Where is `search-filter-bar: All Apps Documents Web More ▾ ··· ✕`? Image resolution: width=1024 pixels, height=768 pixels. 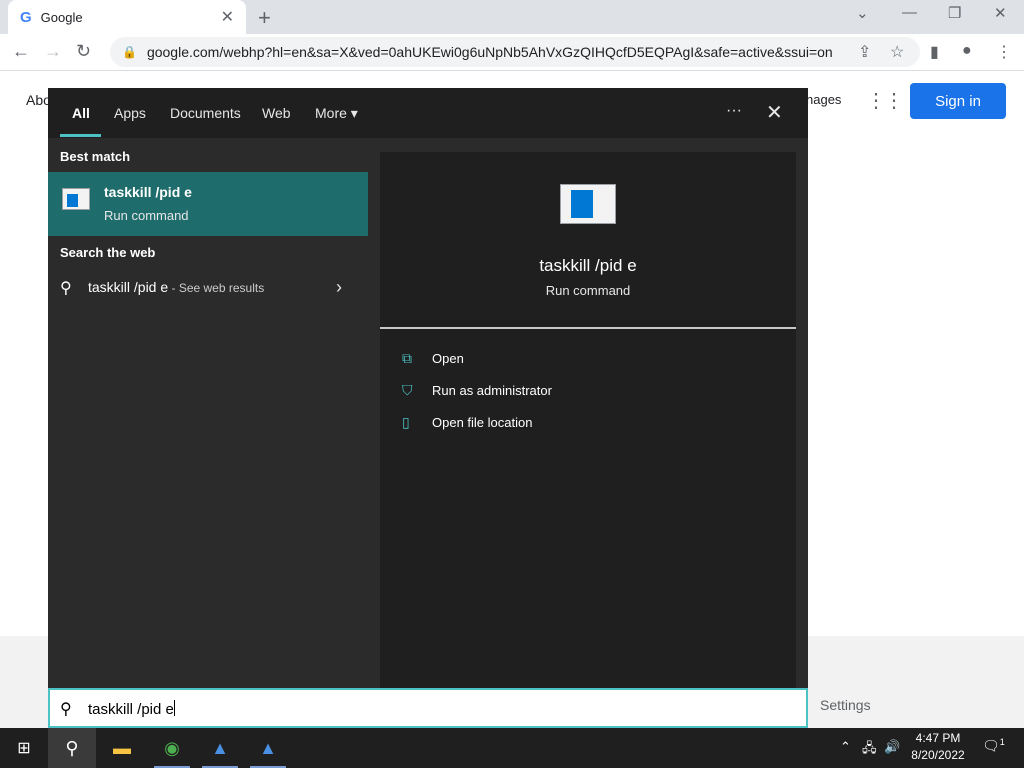 search-filter-bar: All Apps Documents Web More ▾ ··· ✕ is located at coordinates (428, 113).